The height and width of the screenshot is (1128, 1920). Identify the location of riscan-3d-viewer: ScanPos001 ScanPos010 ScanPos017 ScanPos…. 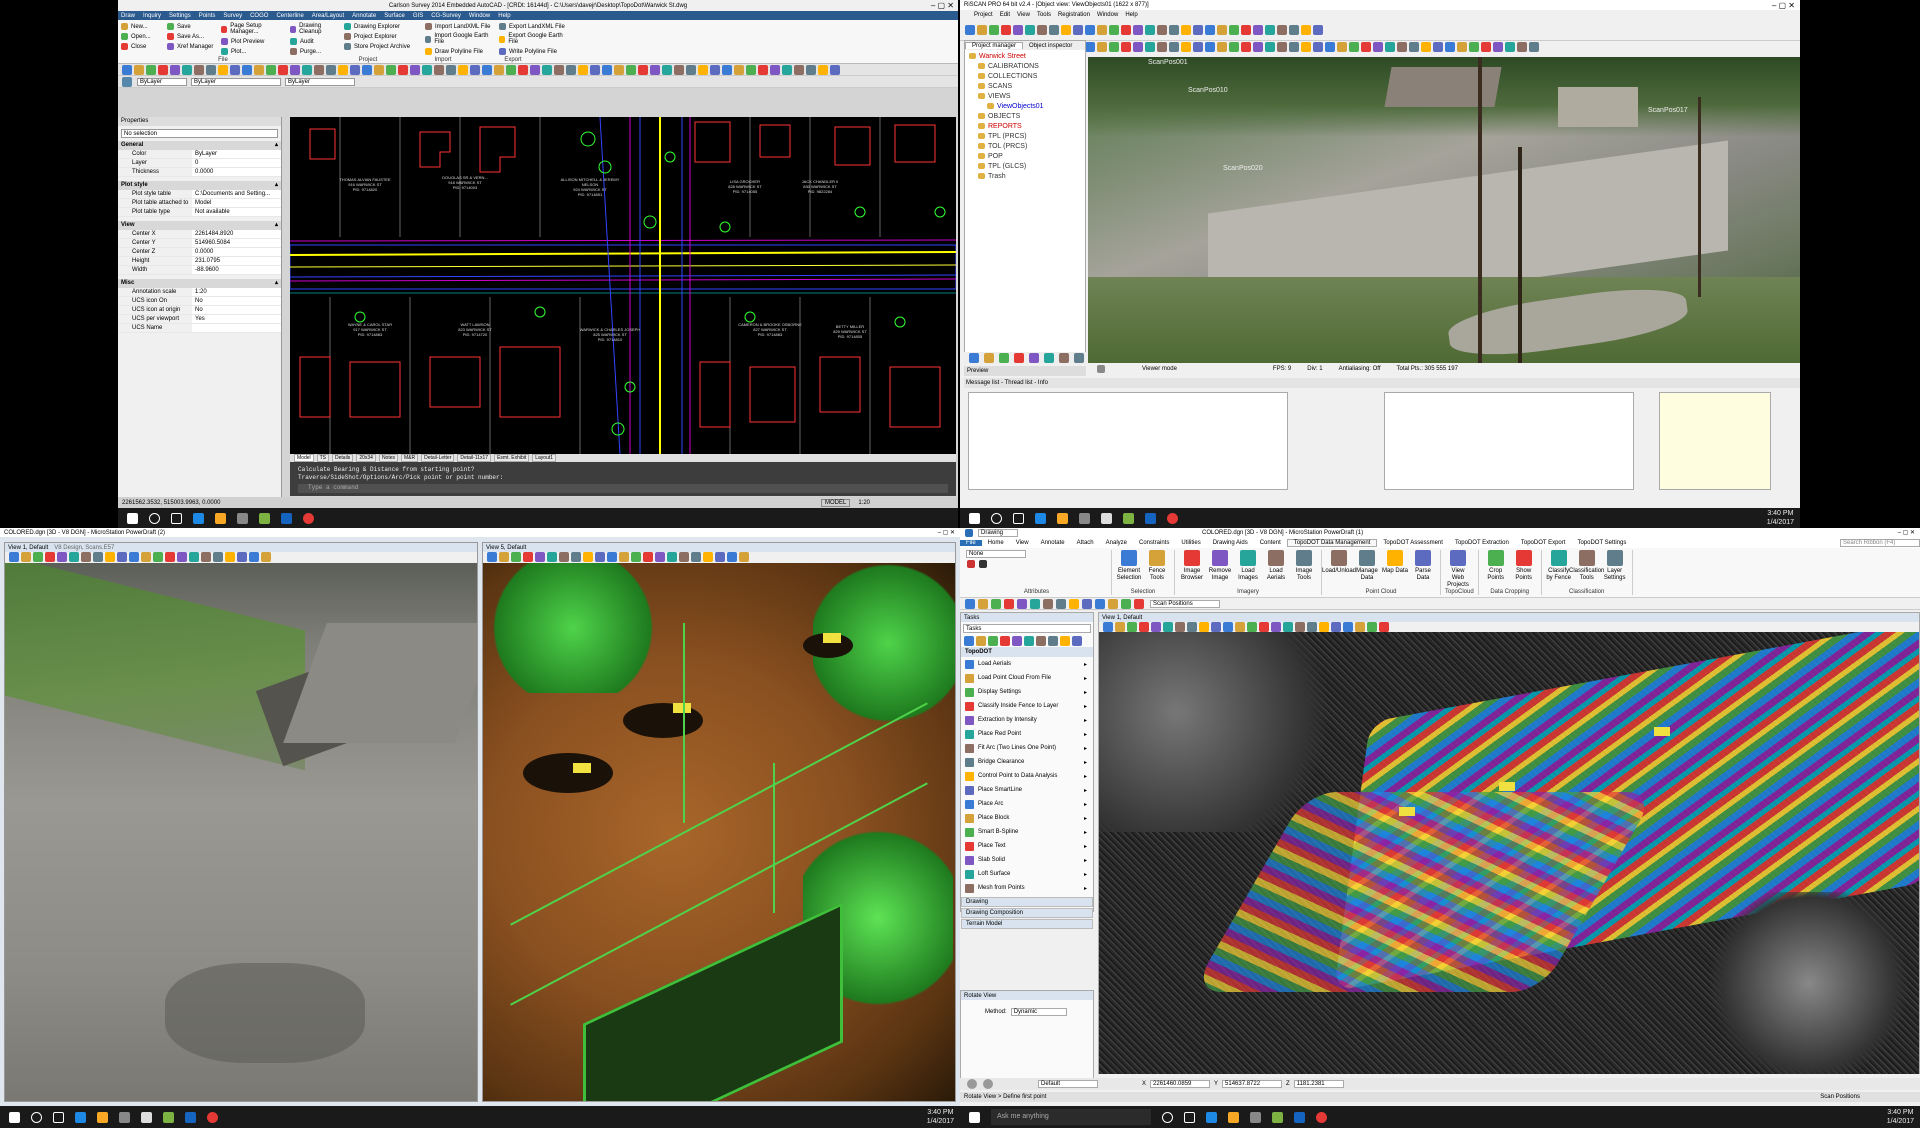
(1444, 210).